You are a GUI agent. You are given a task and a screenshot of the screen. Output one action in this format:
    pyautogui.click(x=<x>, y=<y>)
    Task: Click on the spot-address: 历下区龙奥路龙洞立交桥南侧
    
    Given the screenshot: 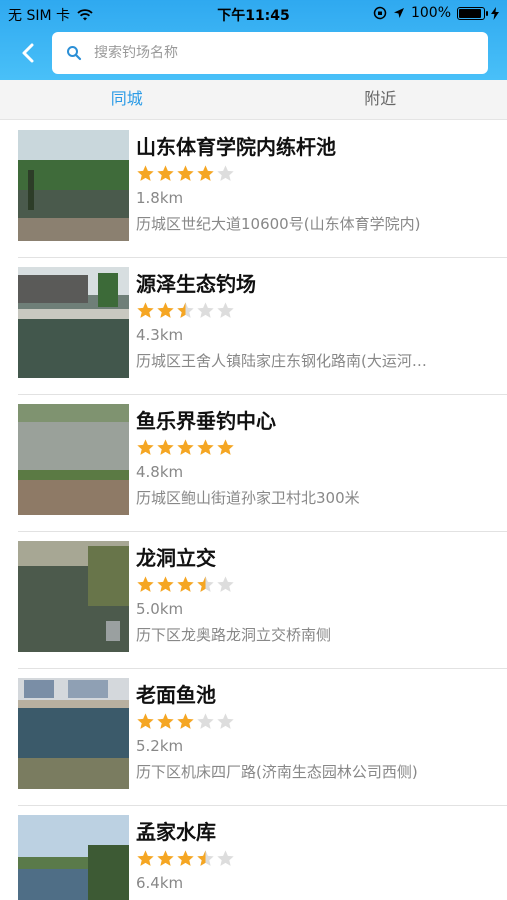 What is the action you would take?
    pyautogui.click(x=234, y=635)
    